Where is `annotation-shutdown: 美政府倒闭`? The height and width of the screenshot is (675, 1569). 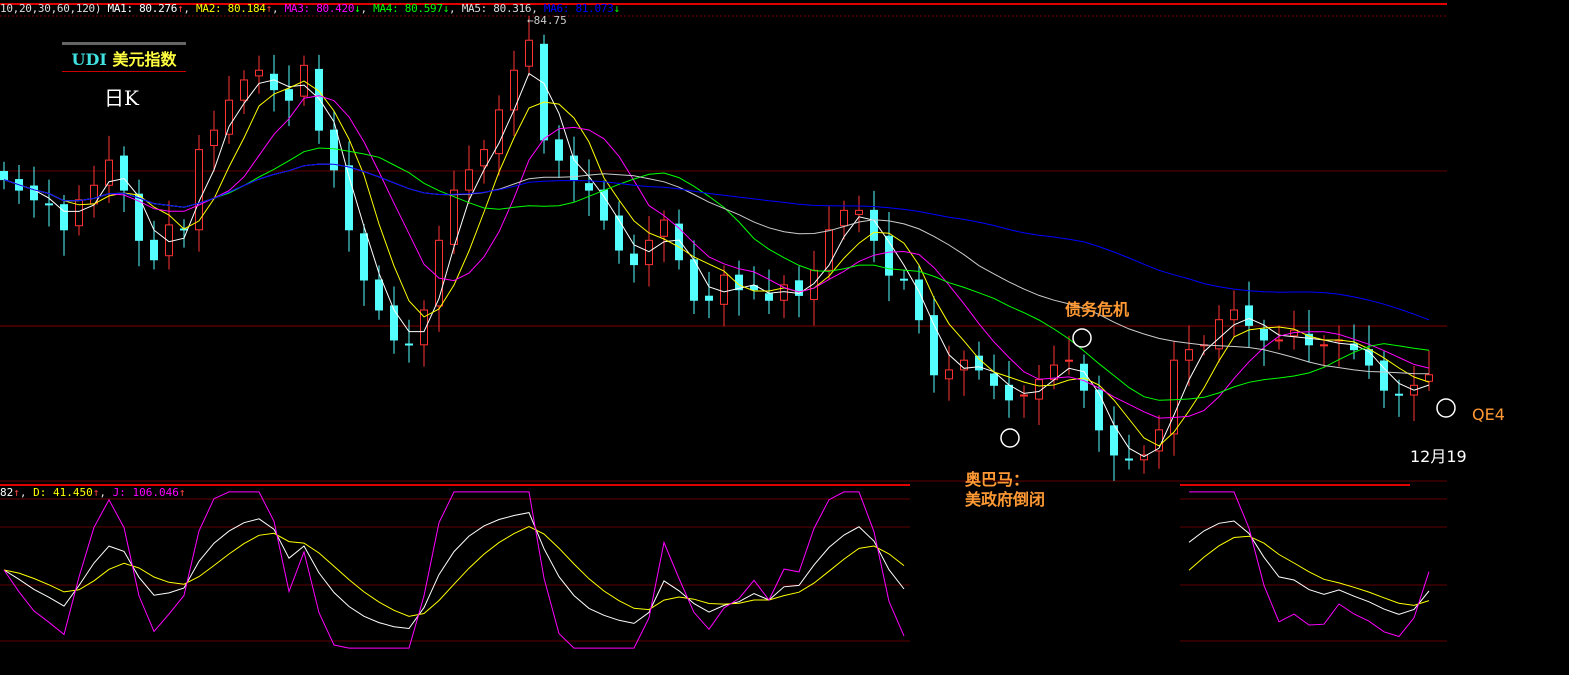 annotation-shutdown: 美政府倒闭 is located at coordinates (1005, 499).